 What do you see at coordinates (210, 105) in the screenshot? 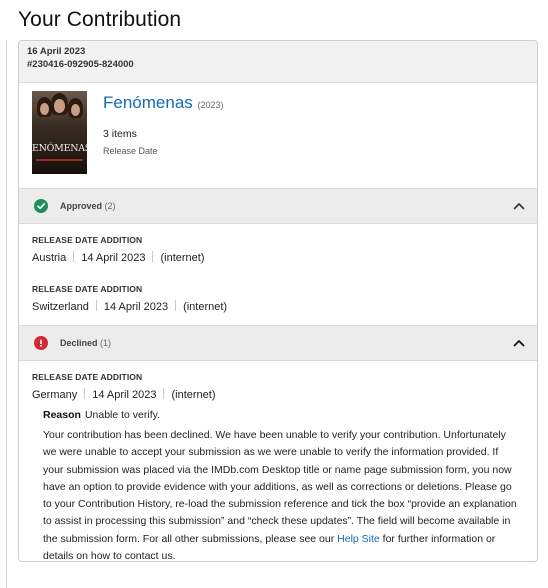
I see `title-year: (2023)` at bounding box center [210, 105].